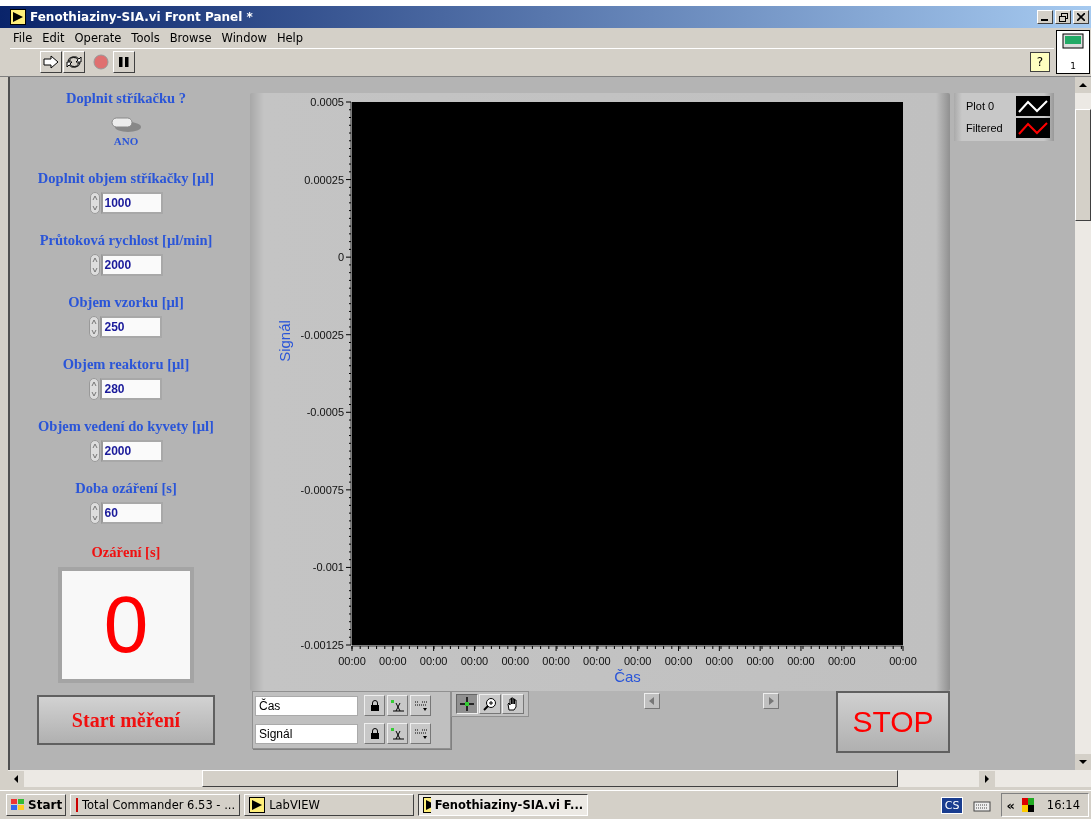  I want to click on control-label: Objem vzorku [µl], so click(126, 302).